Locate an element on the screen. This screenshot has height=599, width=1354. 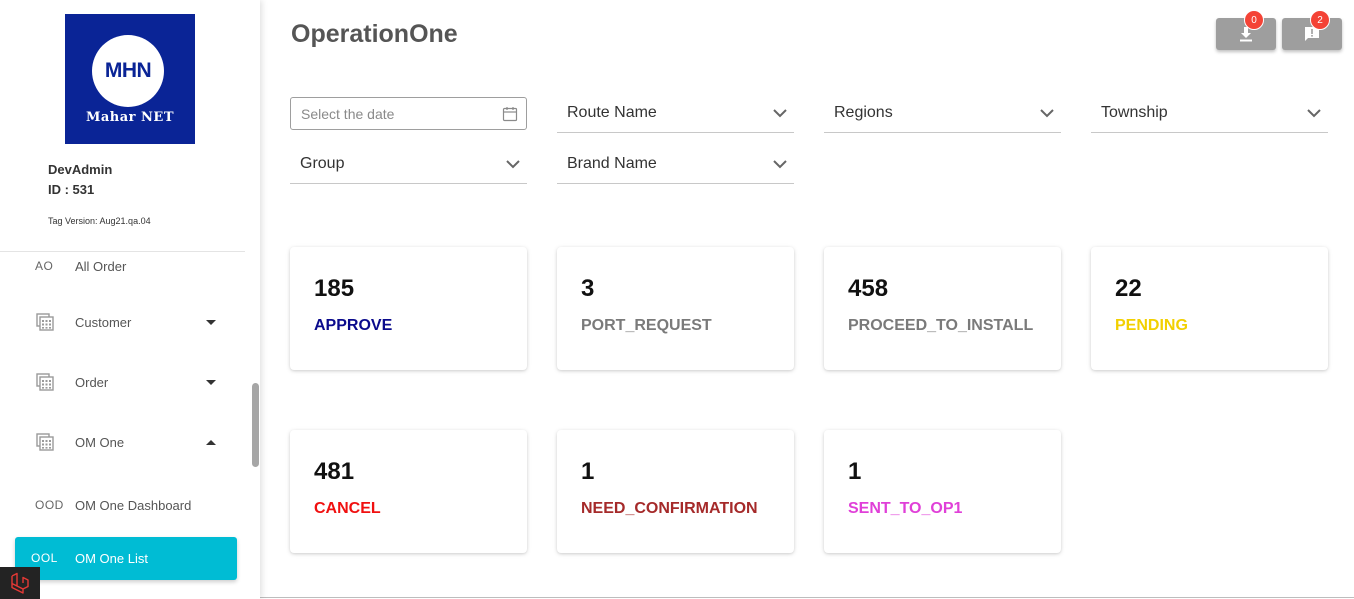
sidebar-item-om-one-dashboard: OOD OM One Dashboard is located at coordinates (122, 505).